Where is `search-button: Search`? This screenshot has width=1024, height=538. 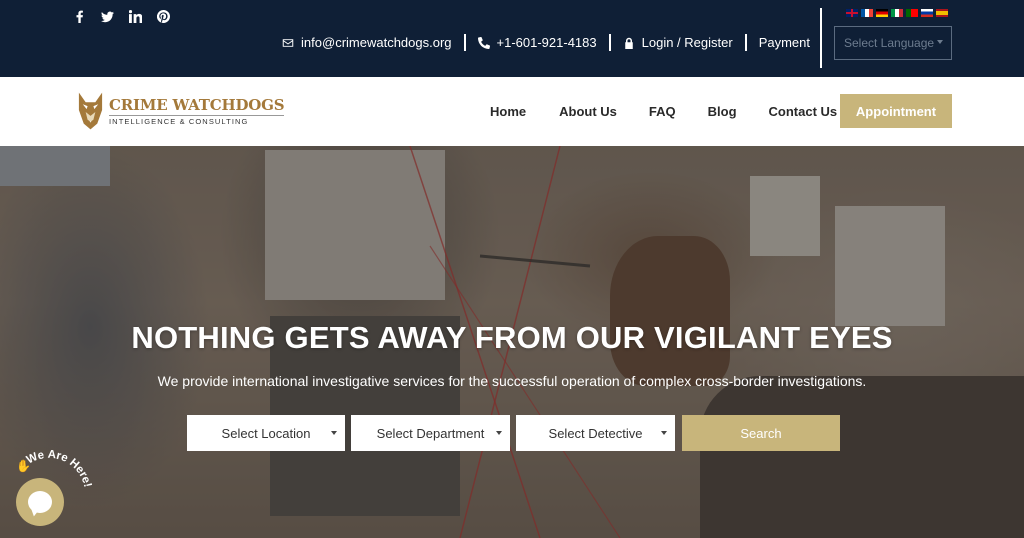 search-button: Search is located at coordinates (761, 433).